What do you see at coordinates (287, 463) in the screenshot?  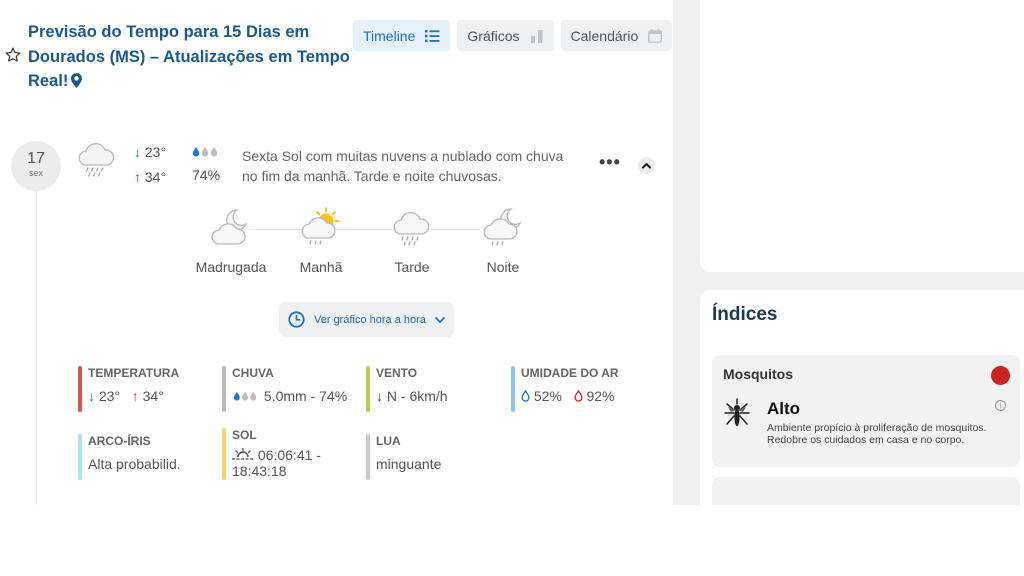 I see `detail-value: 06:06:41 - 18:43:18` at bounding box center [287, 463].